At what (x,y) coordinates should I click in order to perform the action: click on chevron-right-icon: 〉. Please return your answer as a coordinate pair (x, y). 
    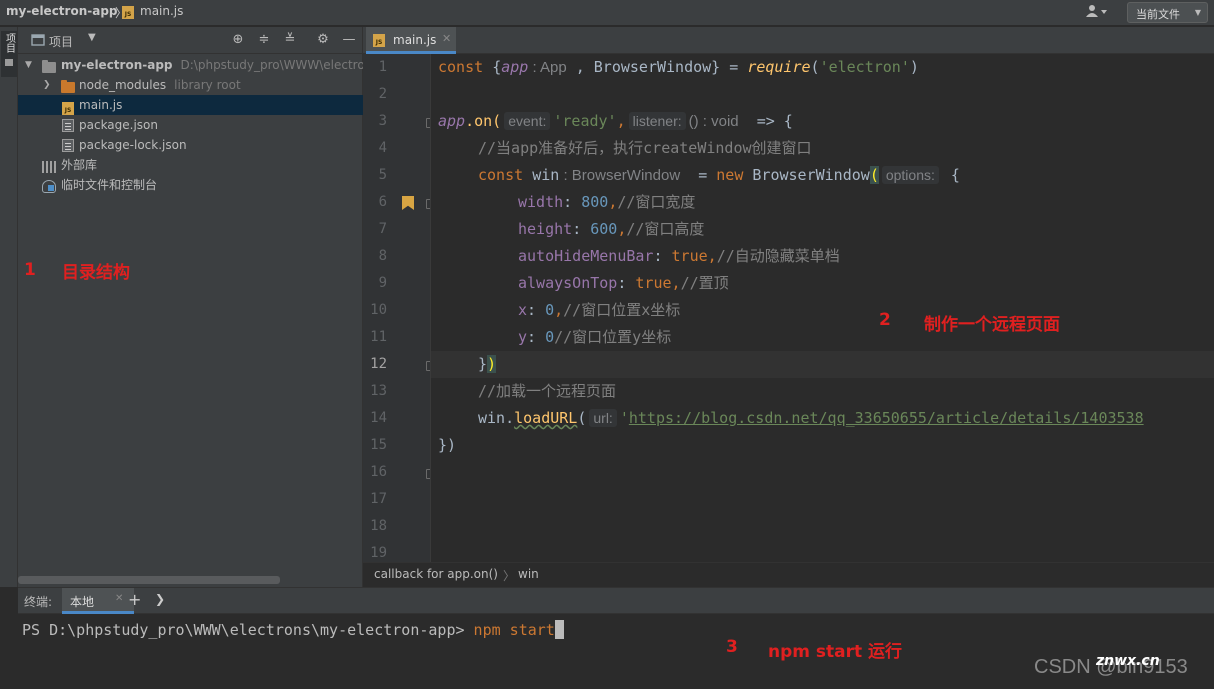
    Looking at the image, I should click on (509, 576).